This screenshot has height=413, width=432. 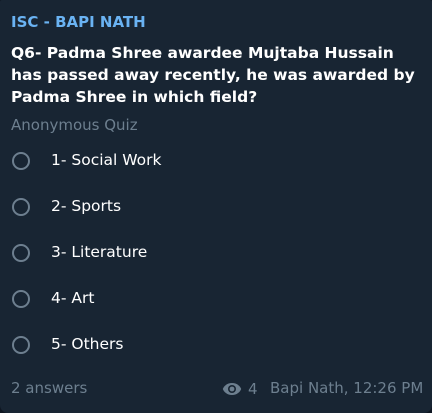 What do you see at coordinates (73, 298) in the screenshot?
I see `quiz-option-label: 4- Art` at bounding box center [73, 298].